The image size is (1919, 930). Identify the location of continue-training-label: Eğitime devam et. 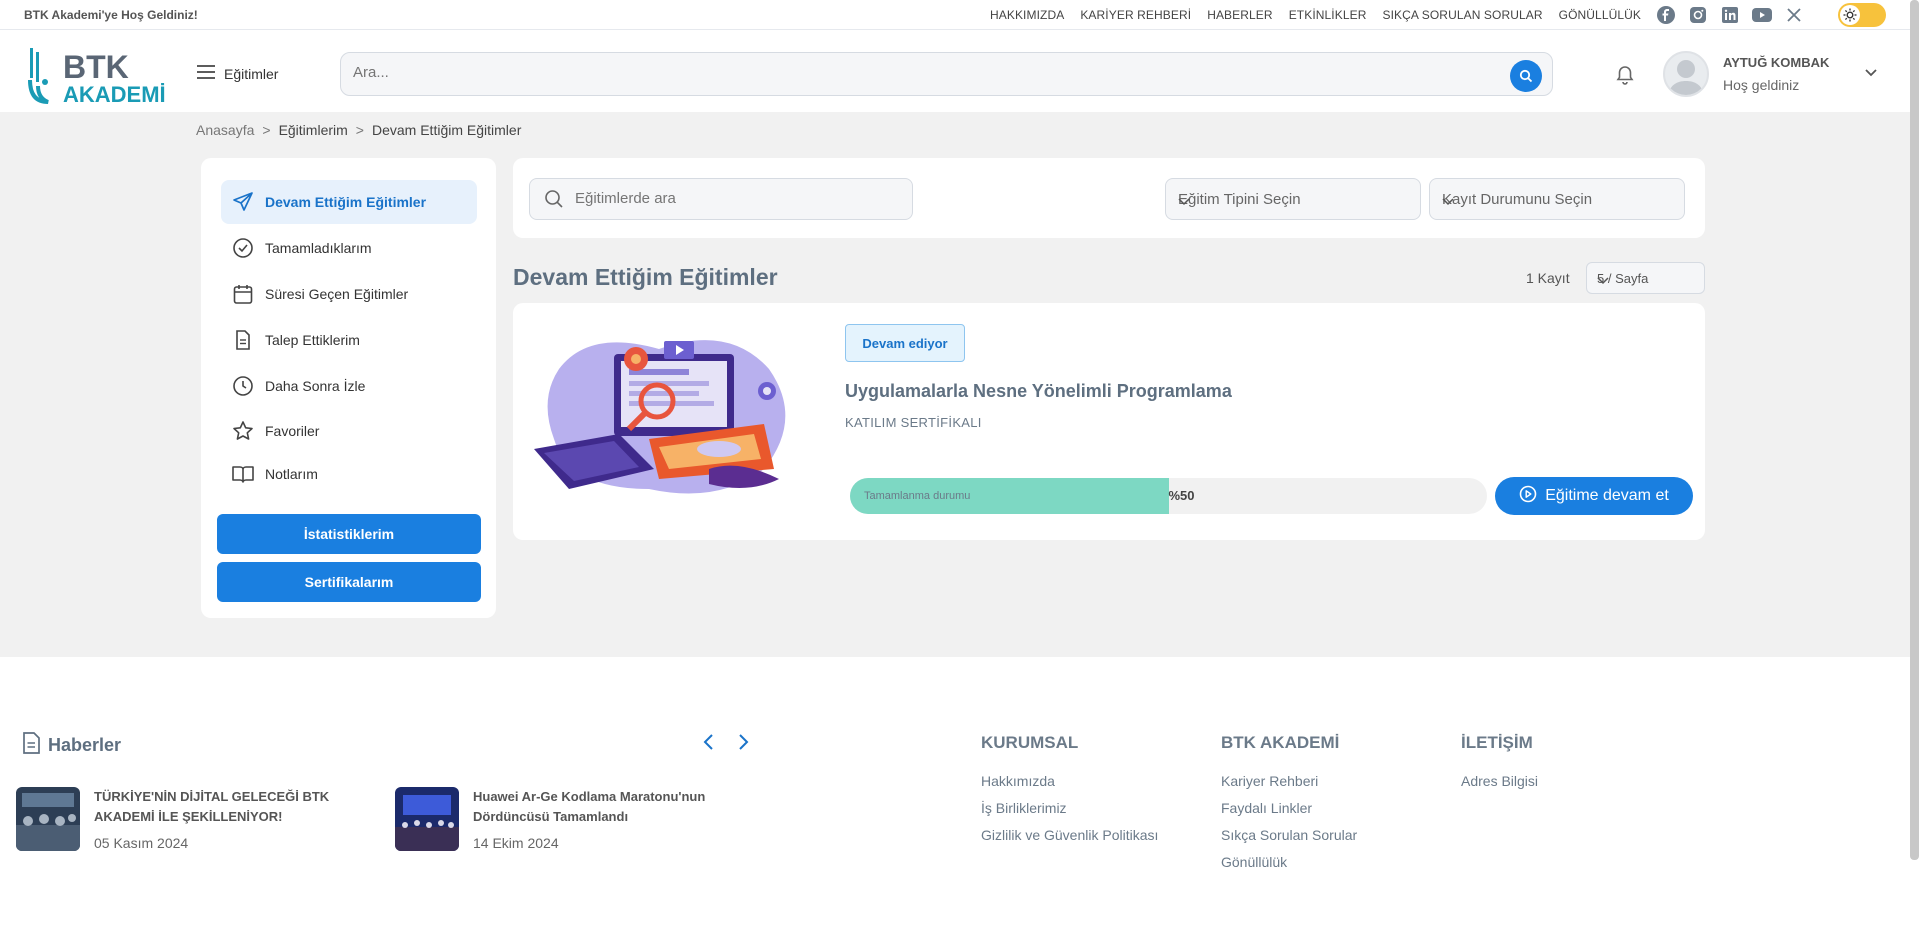
(1607, 495).